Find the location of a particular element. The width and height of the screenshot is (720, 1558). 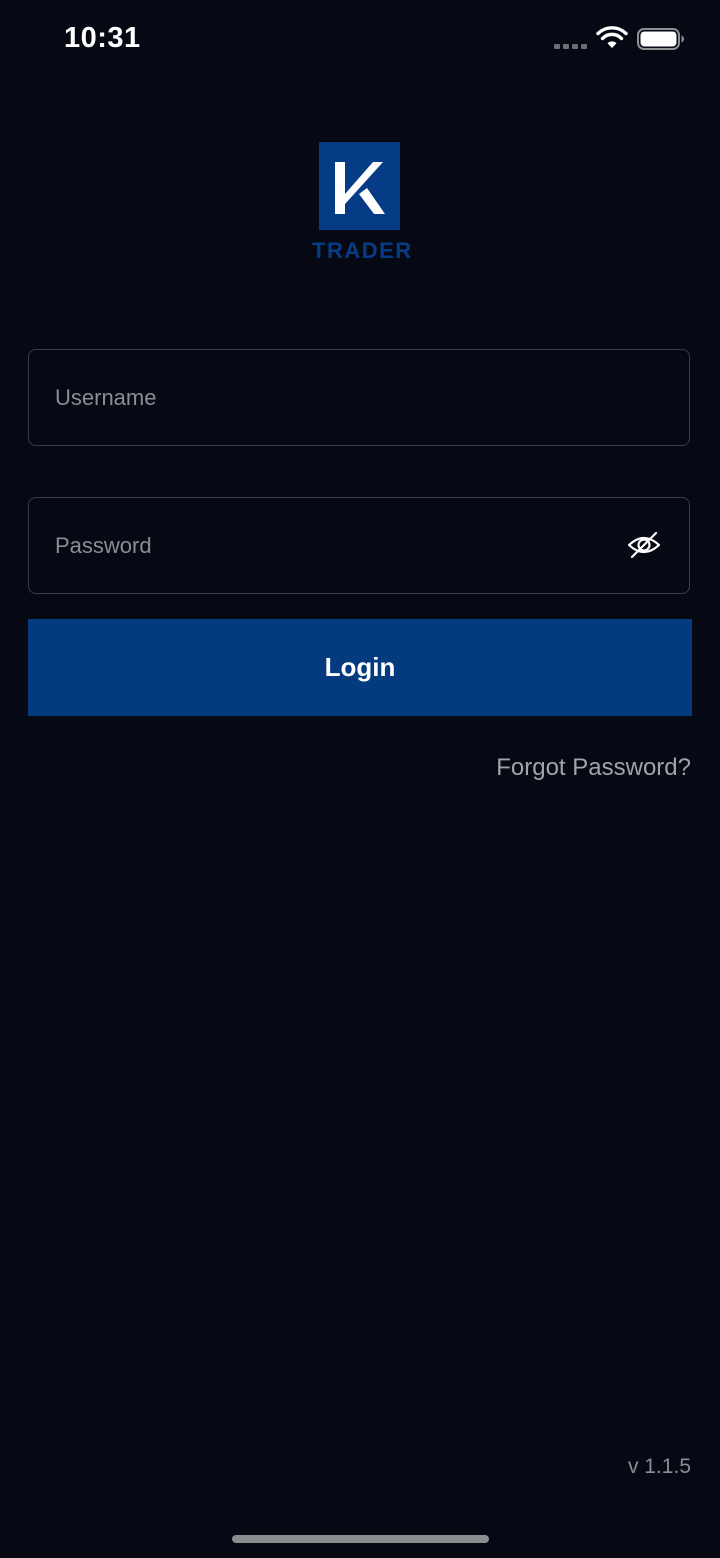

password-field is located at coordinates (359, 545).